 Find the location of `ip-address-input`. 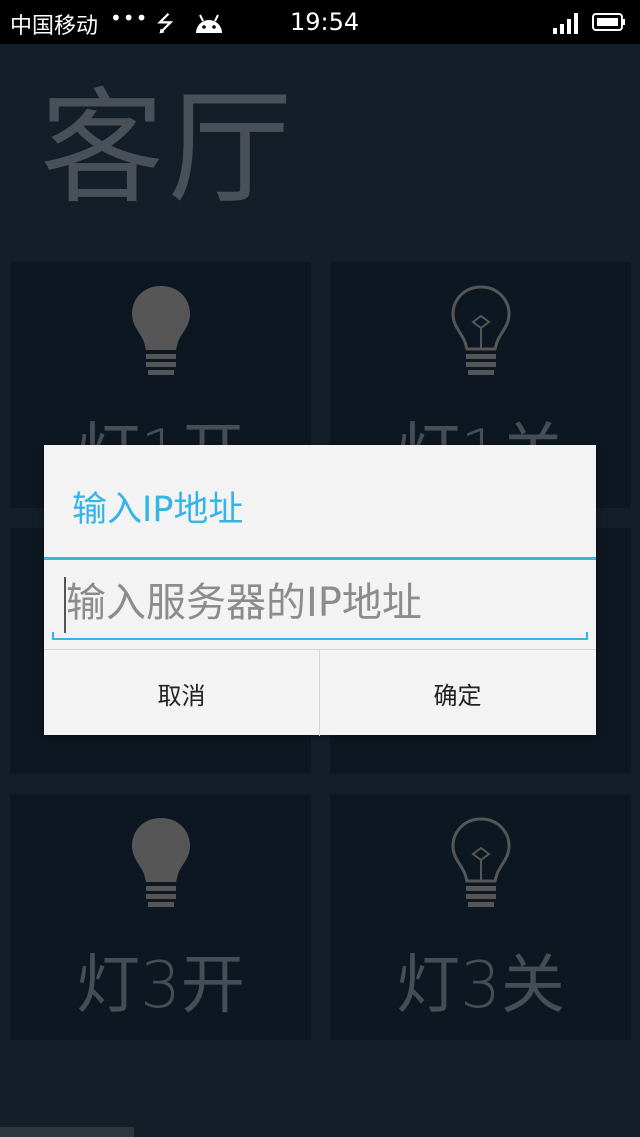

ip-address-input is located at coordinates (320, 603).